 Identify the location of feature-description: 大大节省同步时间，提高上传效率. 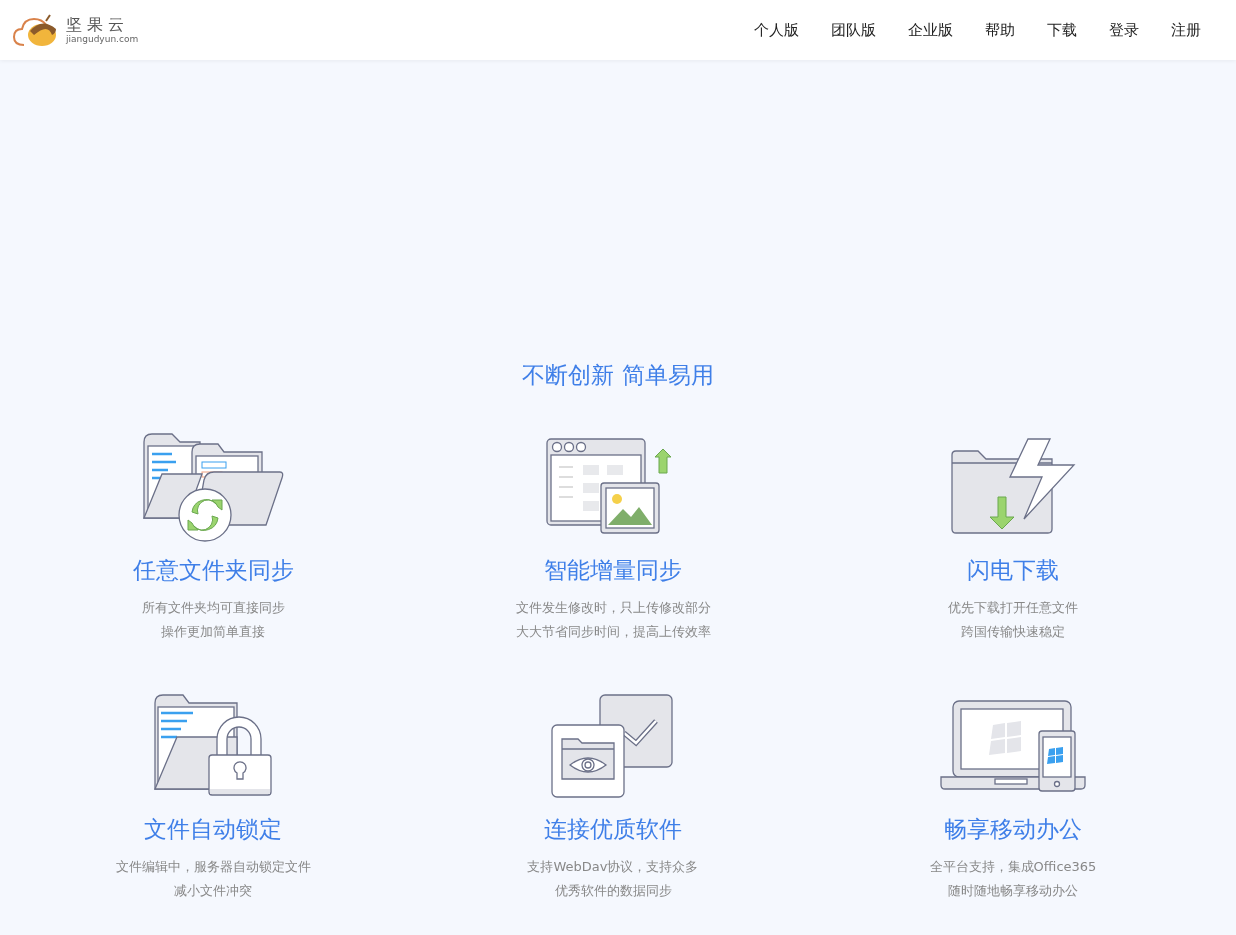
(613, 632).